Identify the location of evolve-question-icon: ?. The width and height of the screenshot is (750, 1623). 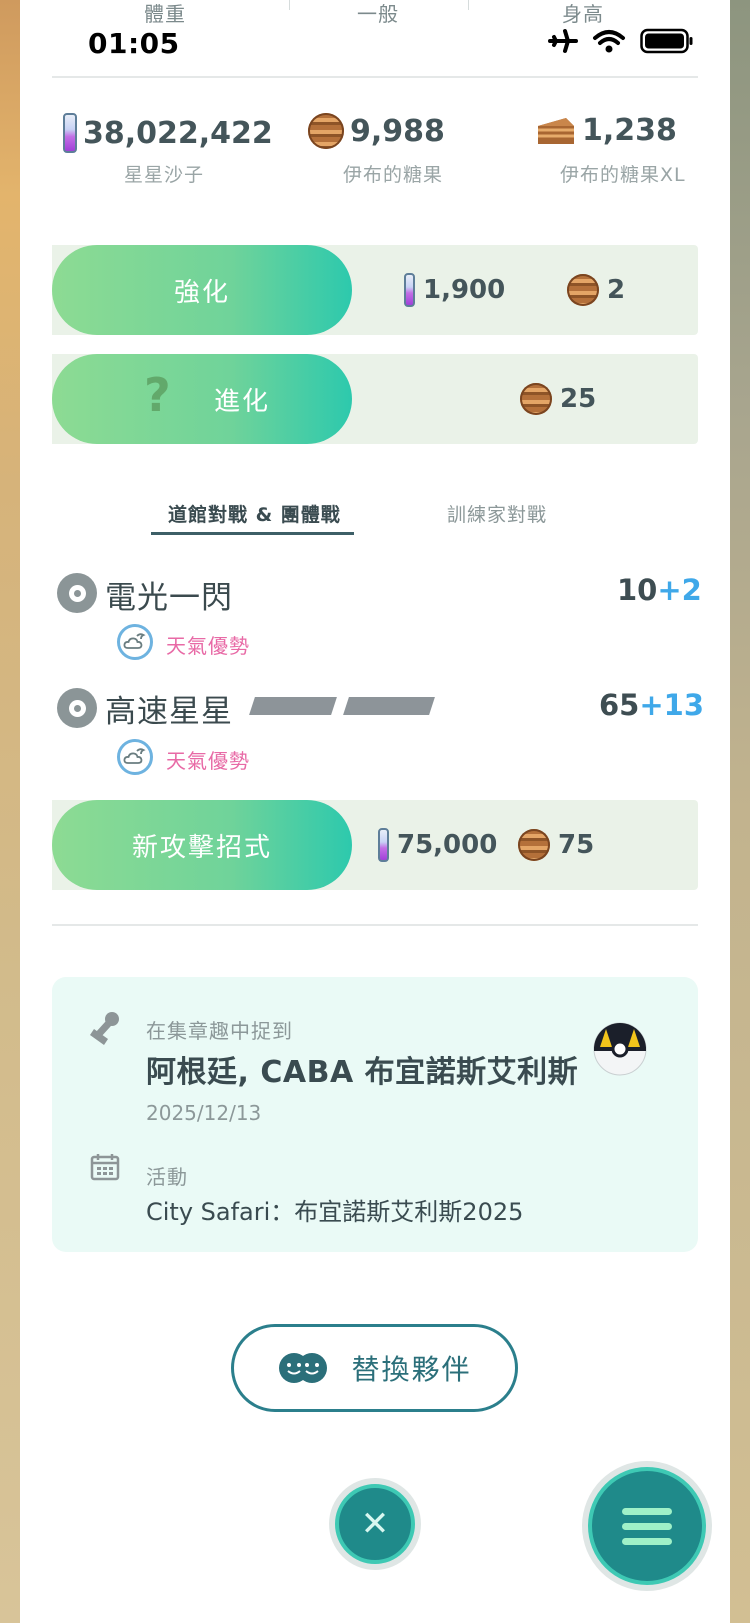
(158, 395).